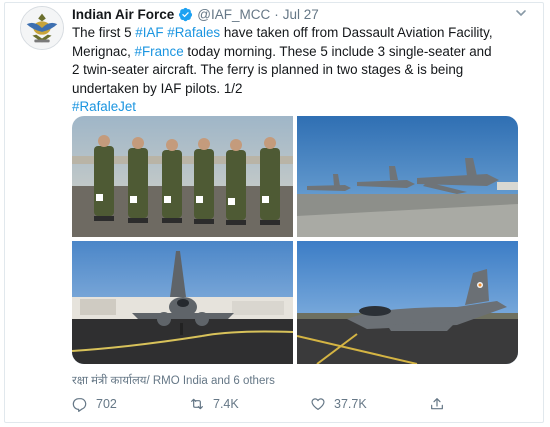 This screenshot has width=550, height=427. I want to click on hashtag-link: #IAF, so click(149, 32).